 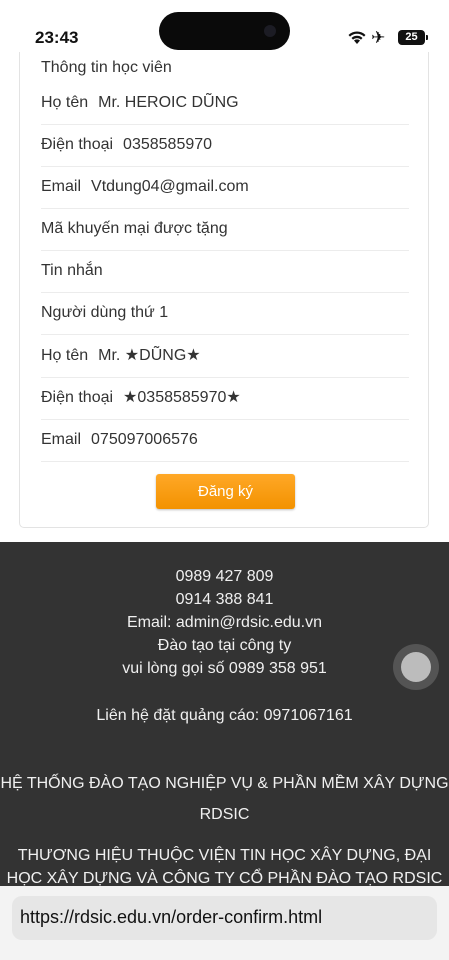 What do you see at coordinates (225, 271) in the screenshot?
I see `row-message: Tin nhắn` at bounding box center [225, 271].